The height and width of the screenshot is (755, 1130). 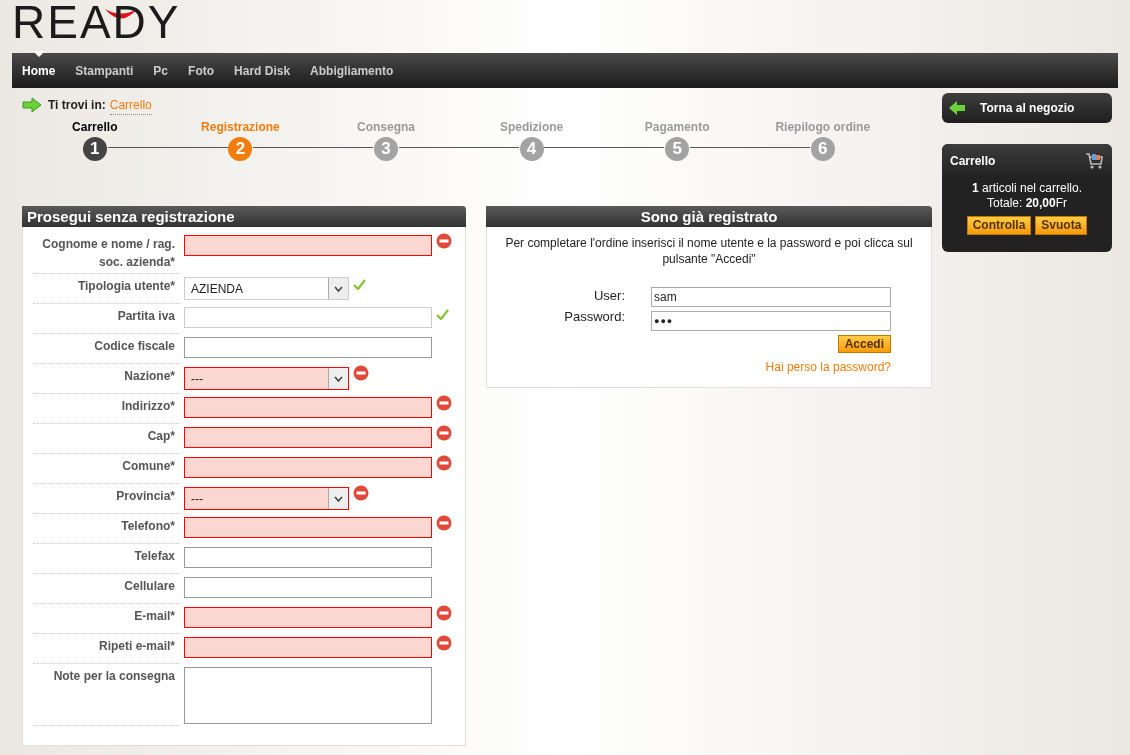 I want to click on panel-header: Prosegui senza registrazione, so click(x=244, y=216).